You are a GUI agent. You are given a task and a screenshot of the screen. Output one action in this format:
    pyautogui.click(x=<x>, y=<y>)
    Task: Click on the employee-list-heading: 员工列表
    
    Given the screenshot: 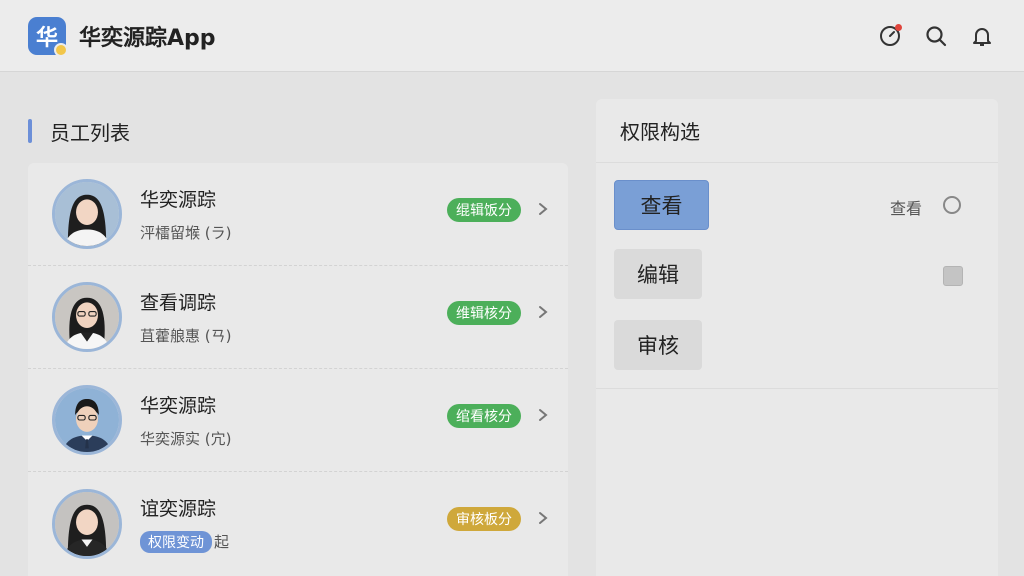 What is the action you would take?
    pyautogui.click(x=79, y=131)
    